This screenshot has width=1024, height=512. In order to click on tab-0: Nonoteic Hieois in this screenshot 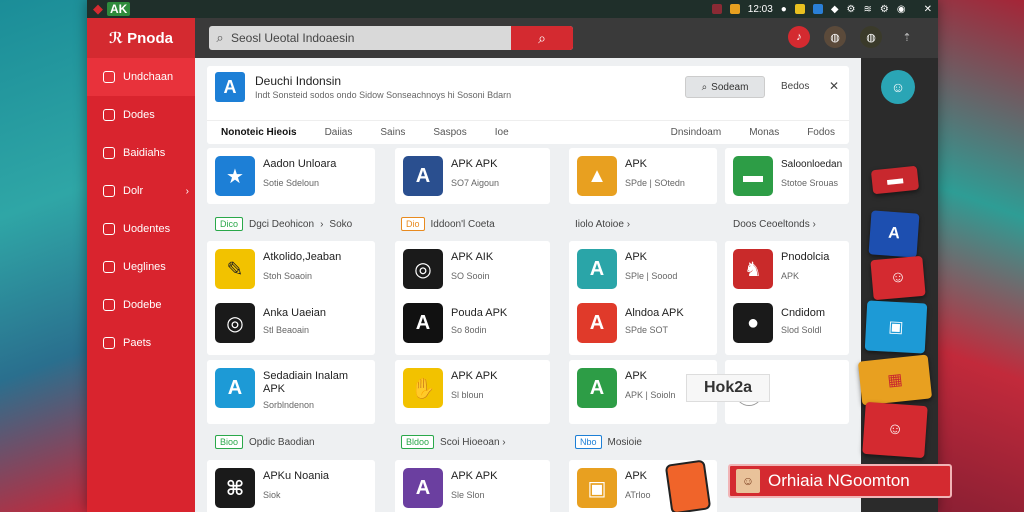, I will do `click(259, 132)`.